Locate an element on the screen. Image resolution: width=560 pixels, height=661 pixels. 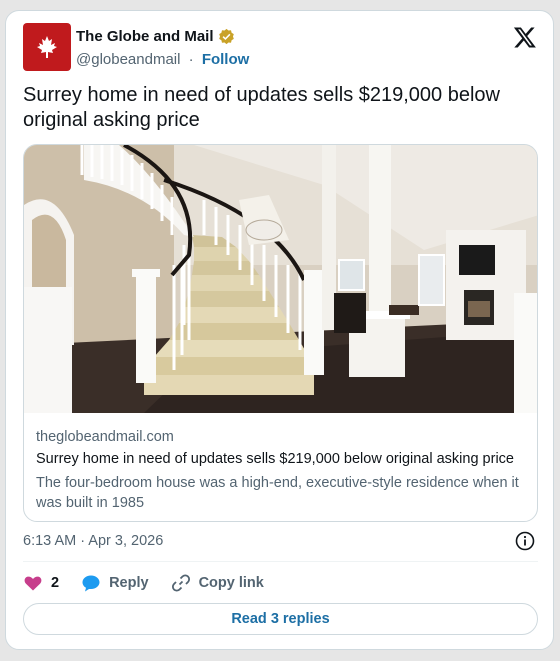
tweet-timestamp: 6:13 AM · Apr 3, 2026 is located at coordinates (93, 541).